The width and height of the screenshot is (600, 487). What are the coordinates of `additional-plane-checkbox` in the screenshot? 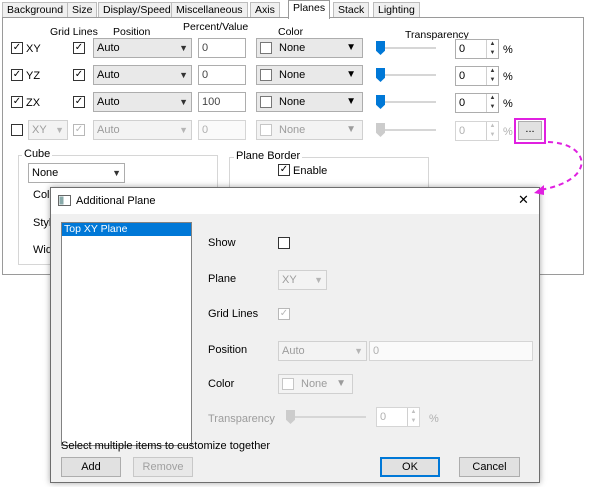 It's located at (17, 130).